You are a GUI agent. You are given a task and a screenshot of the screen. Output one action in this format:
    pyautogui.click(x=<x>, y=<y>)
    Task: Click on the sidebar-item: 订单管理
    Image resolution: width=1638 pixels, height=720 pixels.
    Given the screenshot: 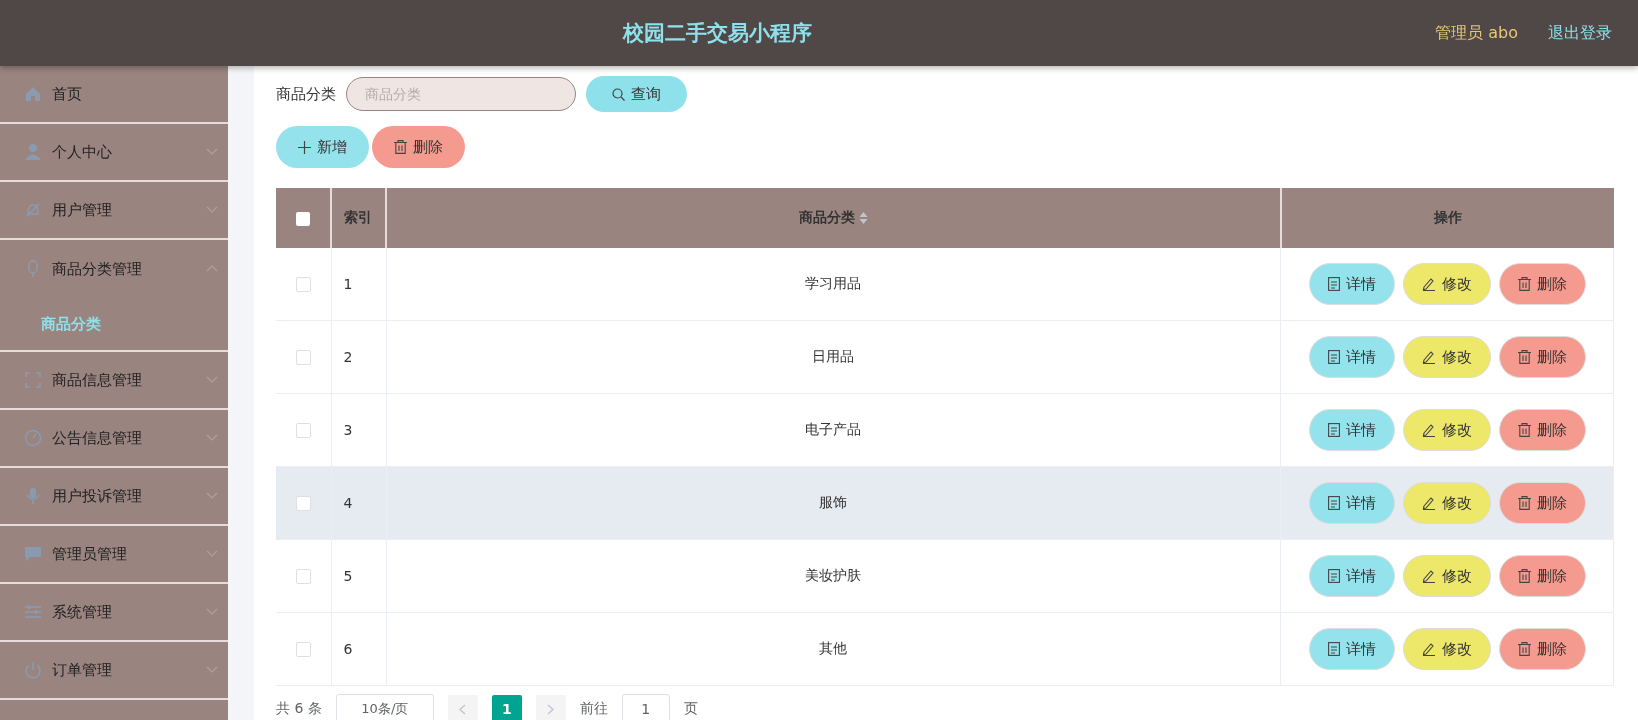 What is the action you would take?
    pyautogui.click(x=114, y=671)
    